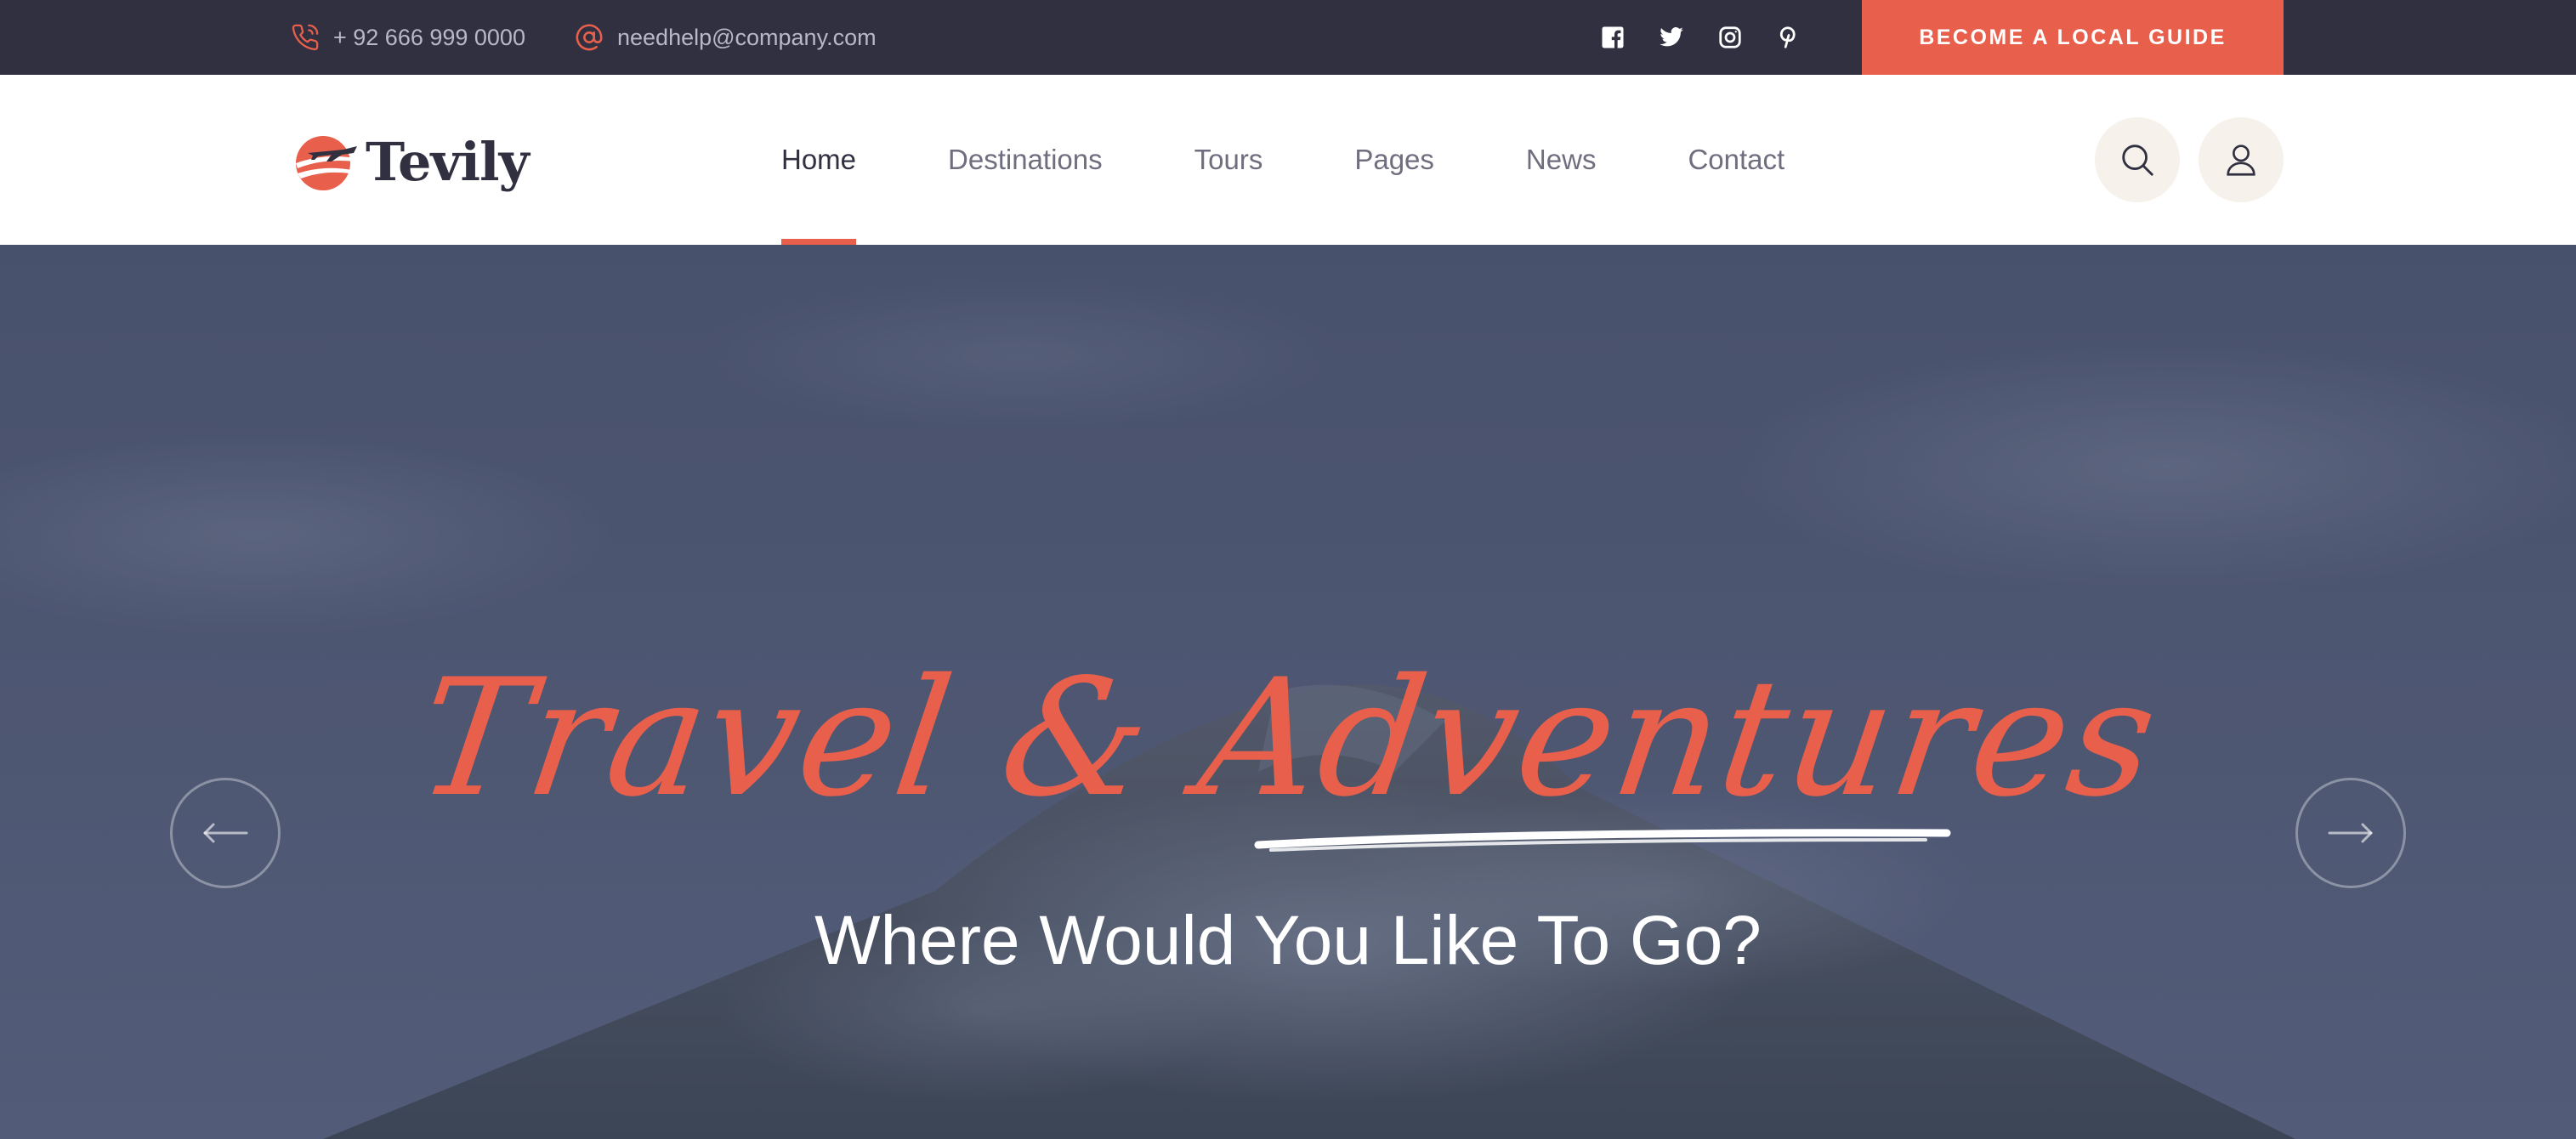 This screenshot has width=2576, height=1139. What do you see at coordinates (429, 37) in the screenshot?
I see `phone-text: + 92 666 999 0000` at bounding box center [429, 37].